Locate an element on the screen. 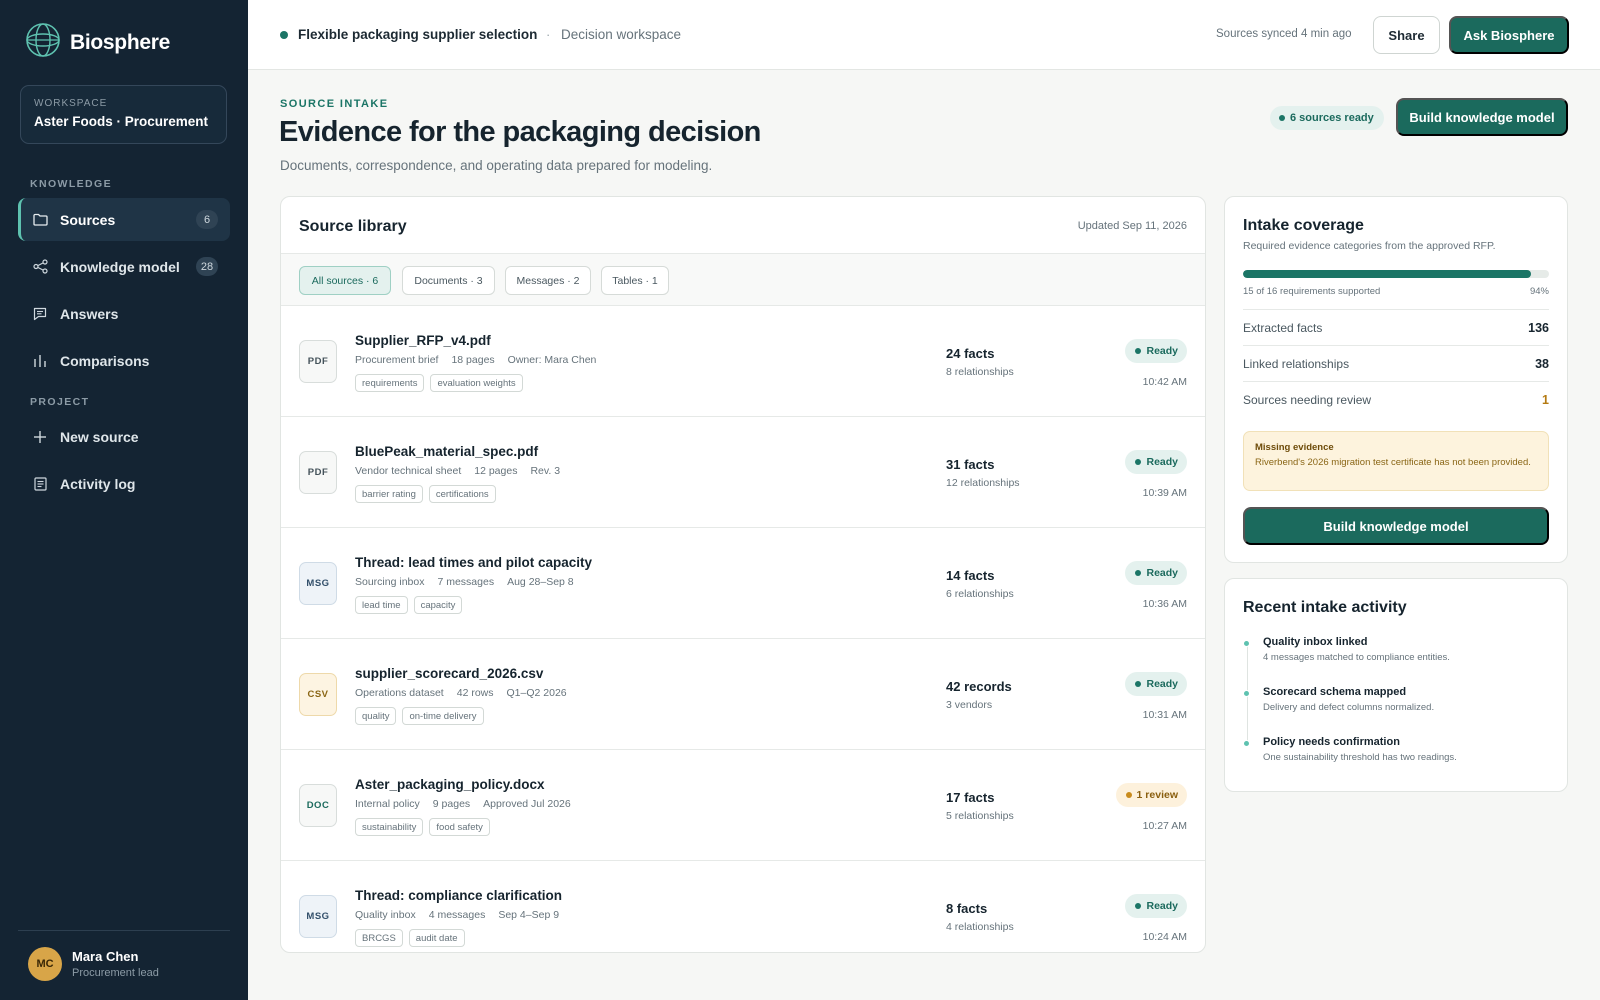 Image resolution: width=1600 pixels, height=1000 pixels. source-name: supplier_scorecard_2026.csv is located at coordinates (449, 673).